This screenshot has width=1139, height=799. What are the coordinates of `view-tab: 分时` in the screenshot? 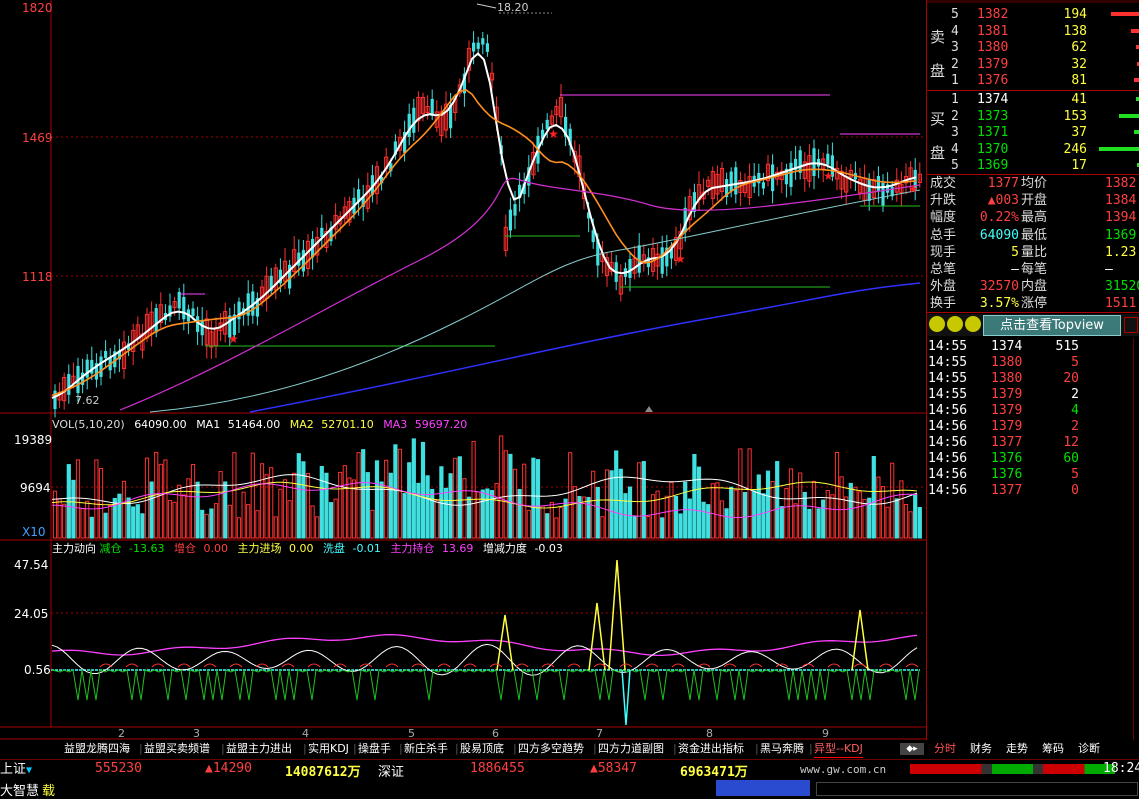 It's located at (945, 749).